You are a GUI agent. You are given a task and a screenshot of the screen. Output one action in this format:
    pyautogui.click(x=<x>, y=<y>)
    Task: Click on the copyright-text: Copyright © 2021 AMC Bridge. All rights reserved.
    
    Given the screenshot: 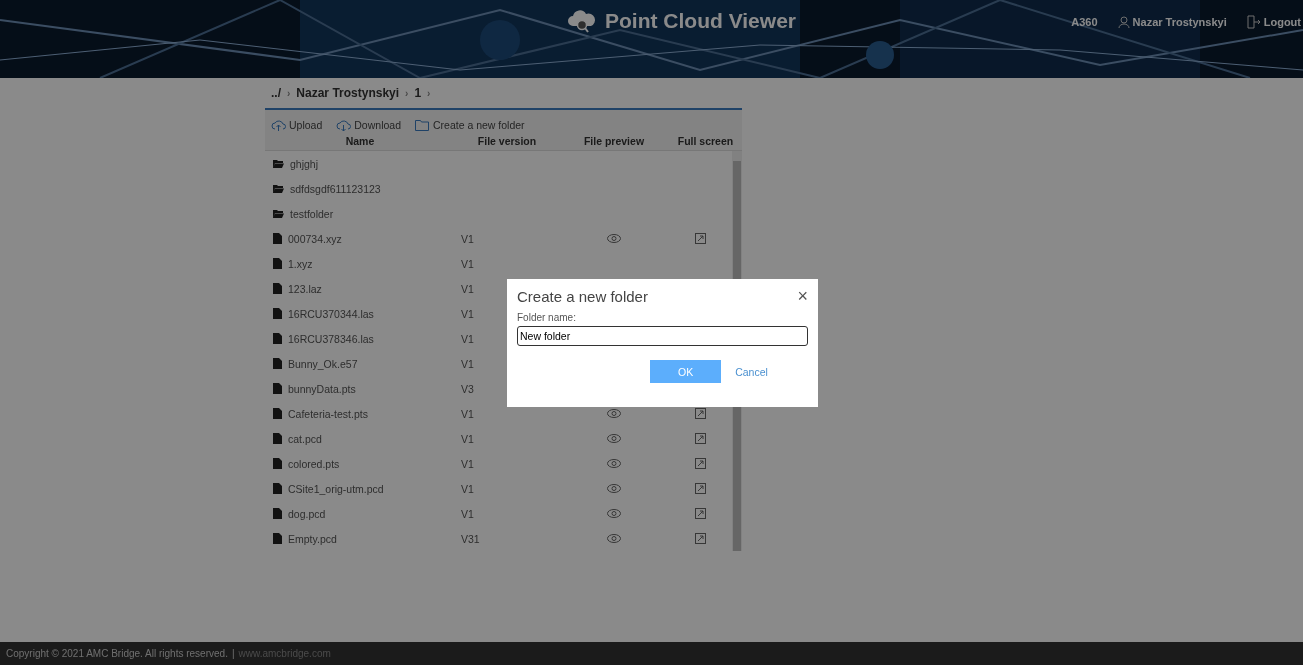 What is the action you would take?
    pyautogui.click(x=117, y=653)
    